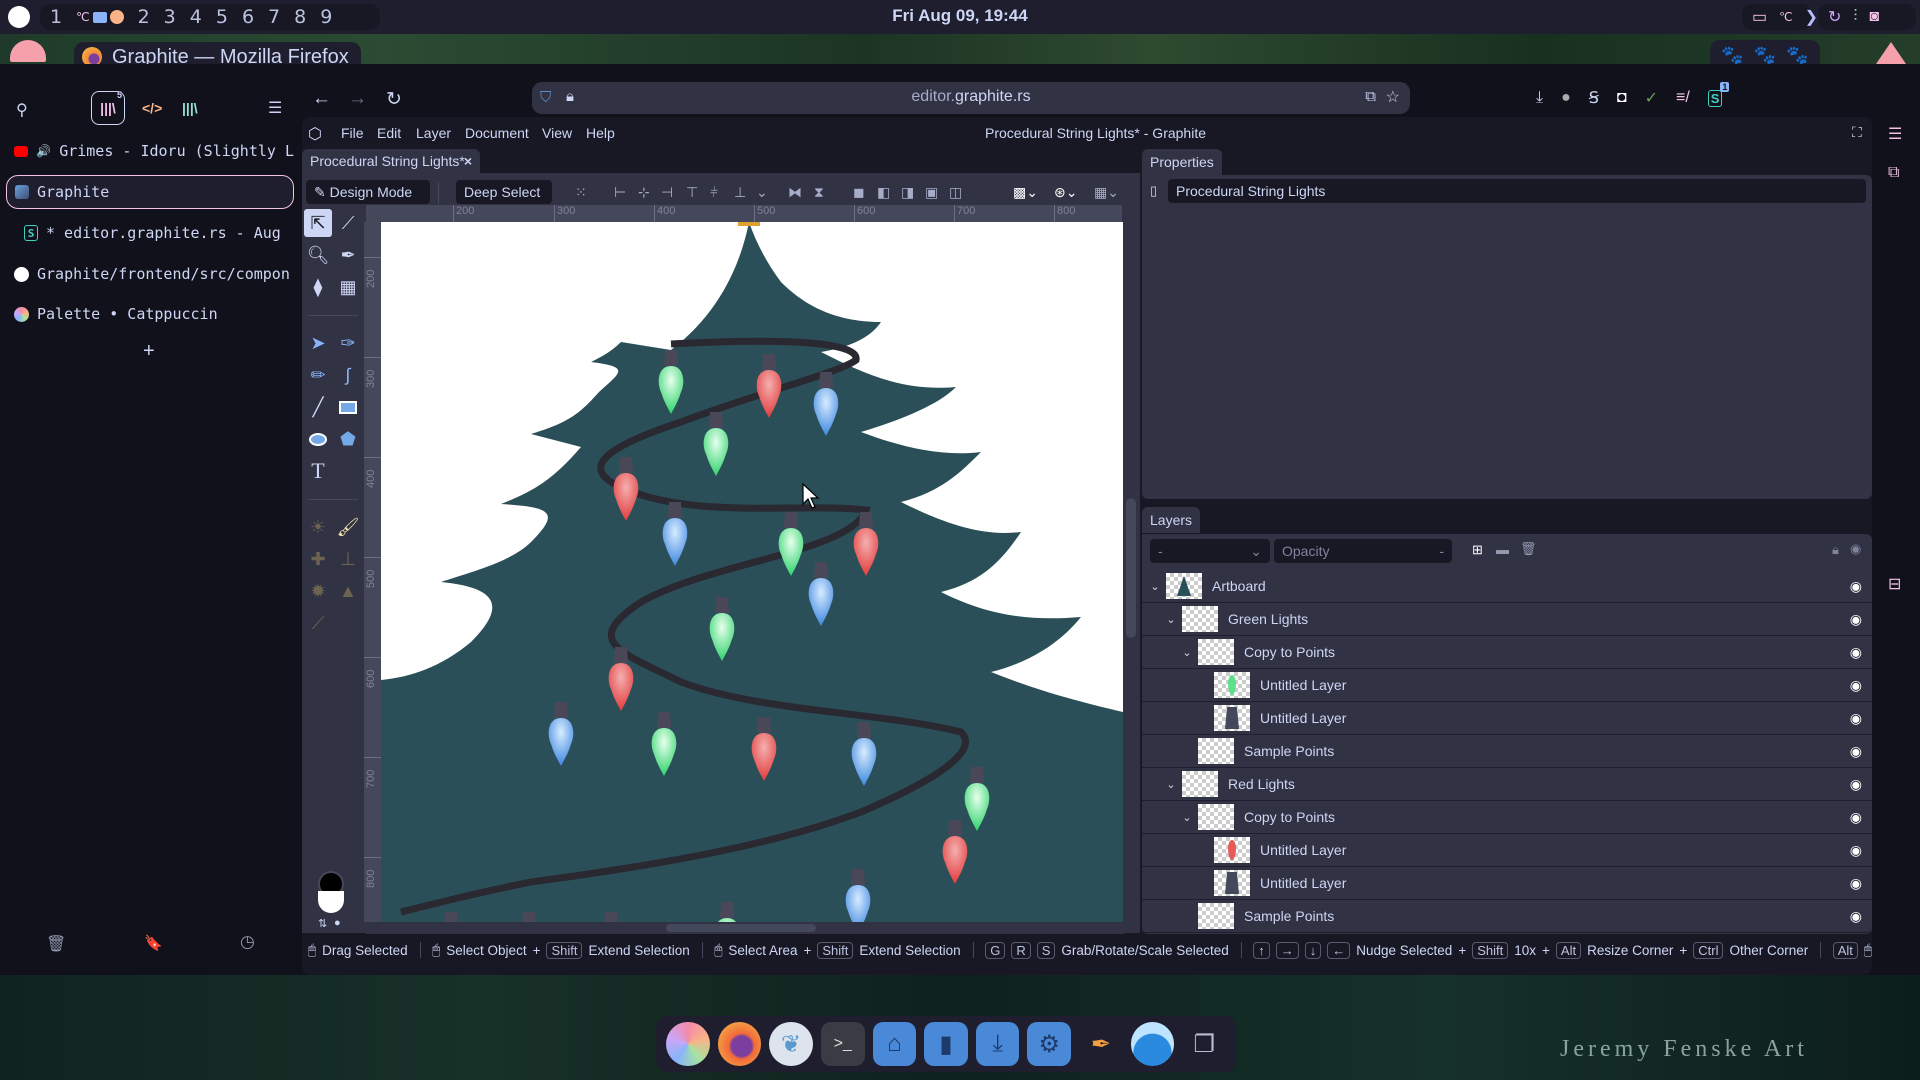 This screenshot has width=1920, height=1080. Describe the element at coordinates (1895, 134) in the screenshot. I see `firefox-menu-icon: ☰` at that location.